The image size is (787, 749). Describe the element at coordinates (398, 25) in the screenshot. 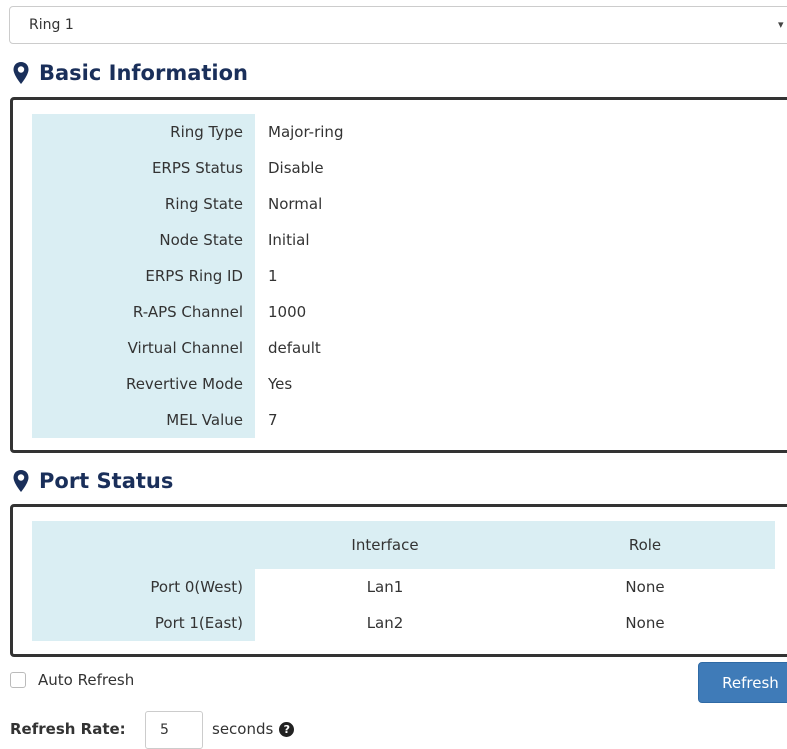

I see `ring-select: Ring 1 ▾` at that location.